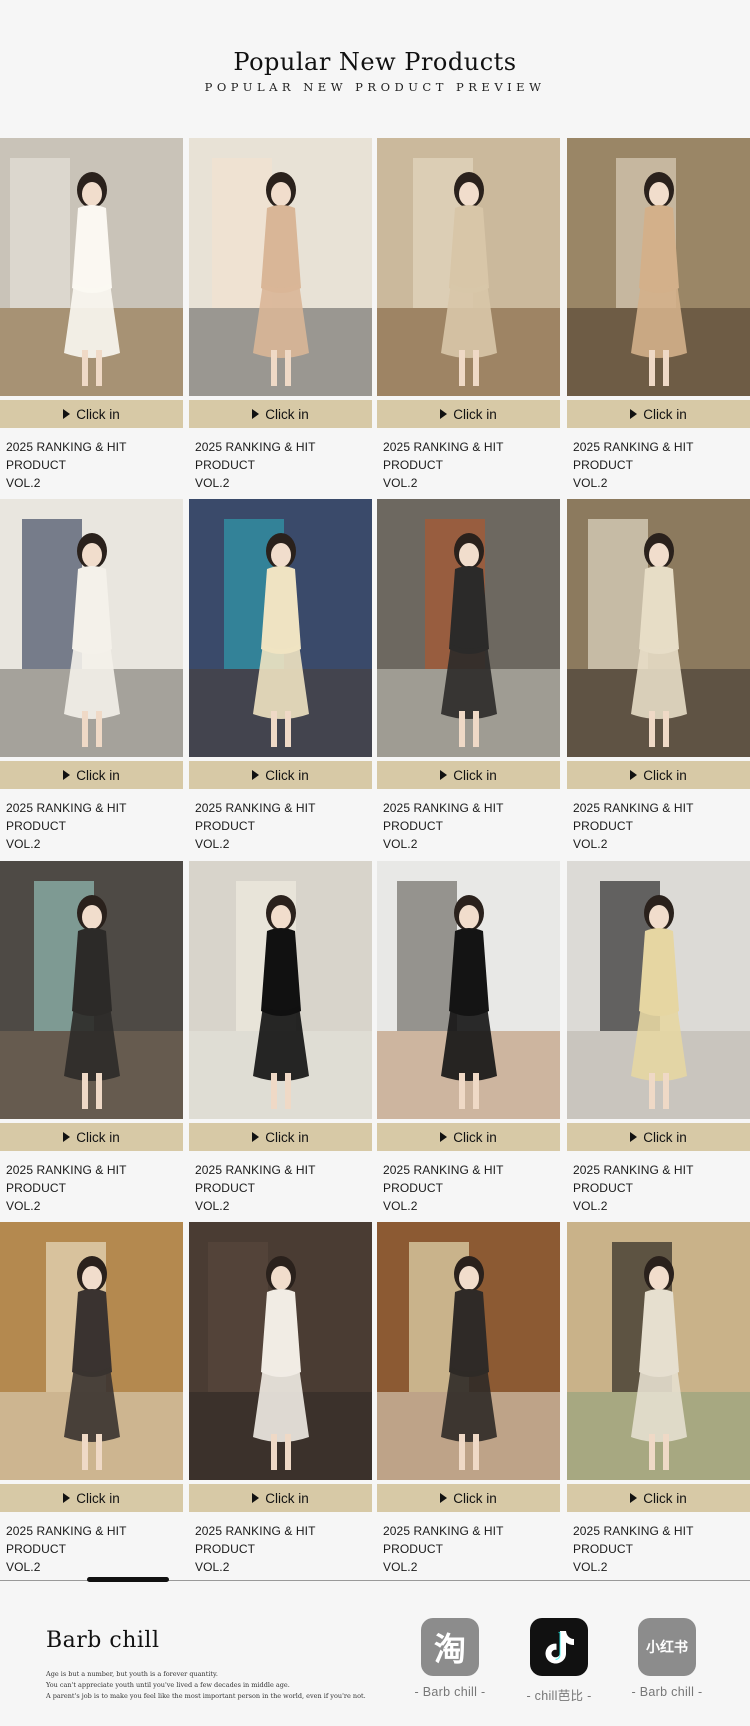  Describe the element at coordinates (667, 1647) in the screenshot. I see `xiaohongshu-icon: 小红书` at that location.